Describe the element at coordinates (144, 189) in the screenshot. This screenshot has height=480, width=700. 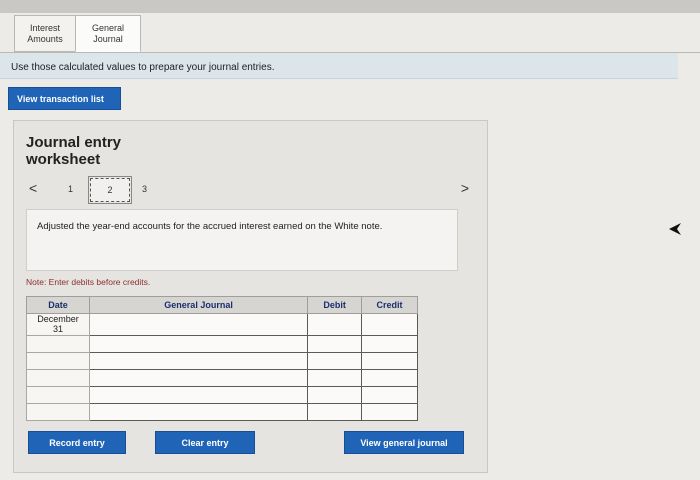
I see `page-3: 3` at that location.